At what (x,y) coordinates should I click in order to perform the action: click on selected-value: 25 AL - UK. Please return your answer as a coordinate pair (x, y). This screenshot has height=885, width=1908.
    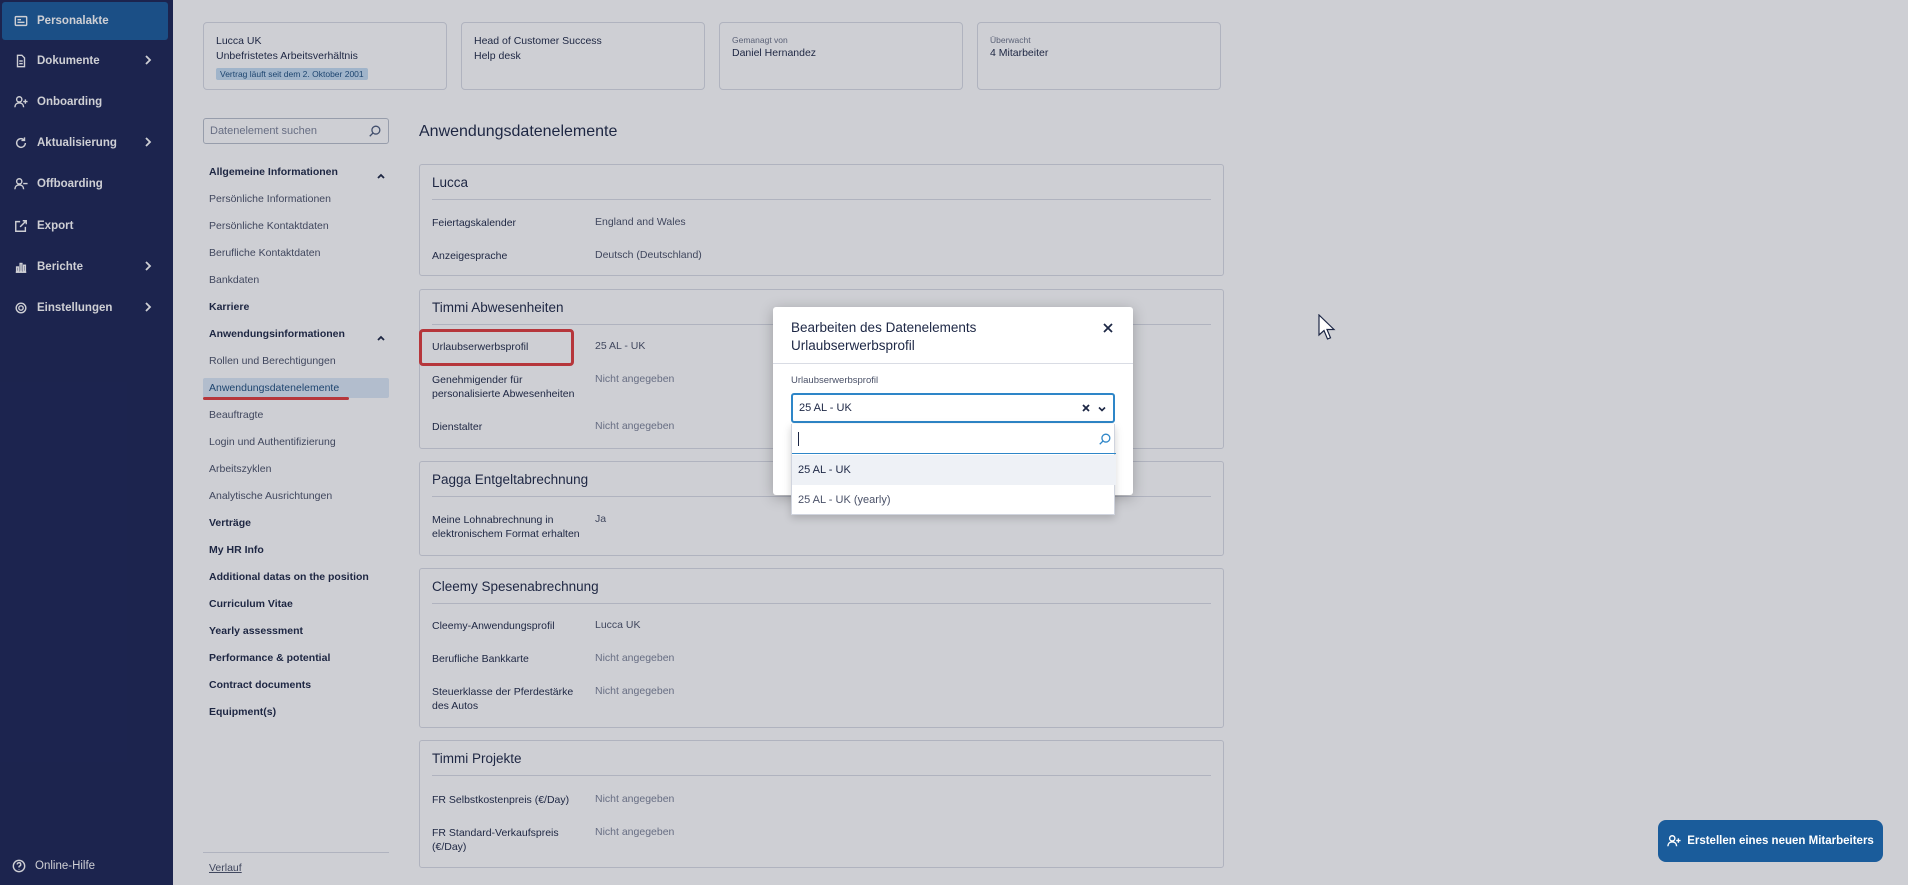
    Looking at the image, I should click on (825, 408).